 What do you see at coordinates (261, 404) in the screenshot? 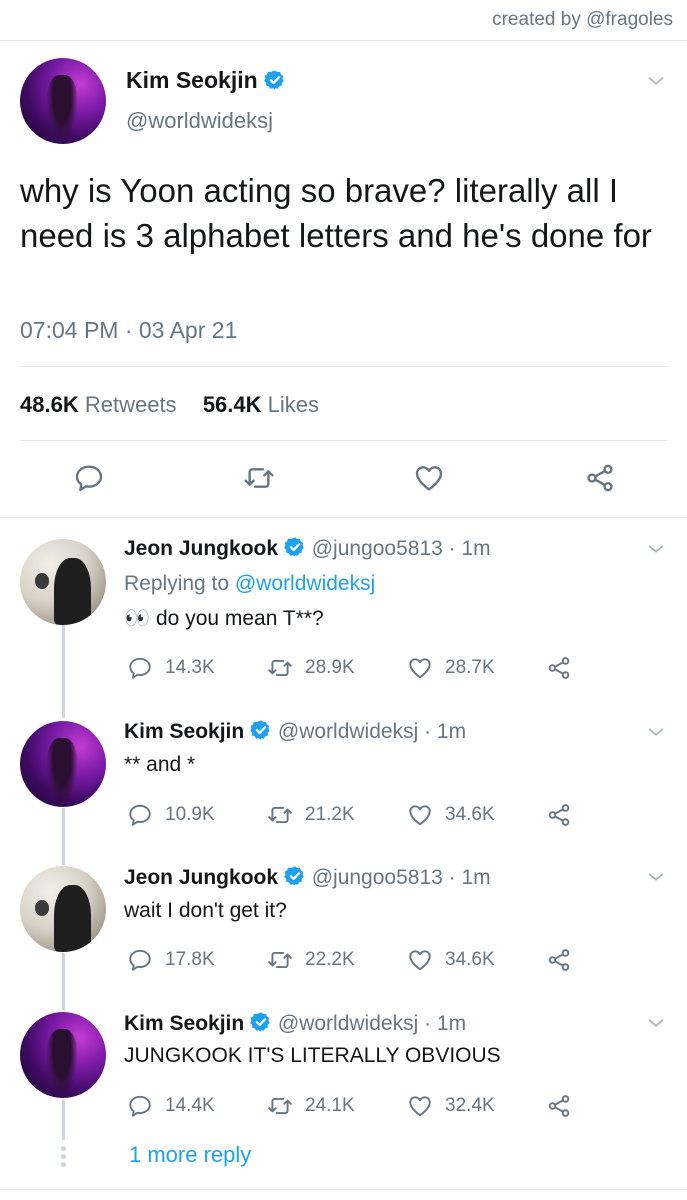
I see `likes-stat: 56.4K Likes` at bounding box center [261, 404].